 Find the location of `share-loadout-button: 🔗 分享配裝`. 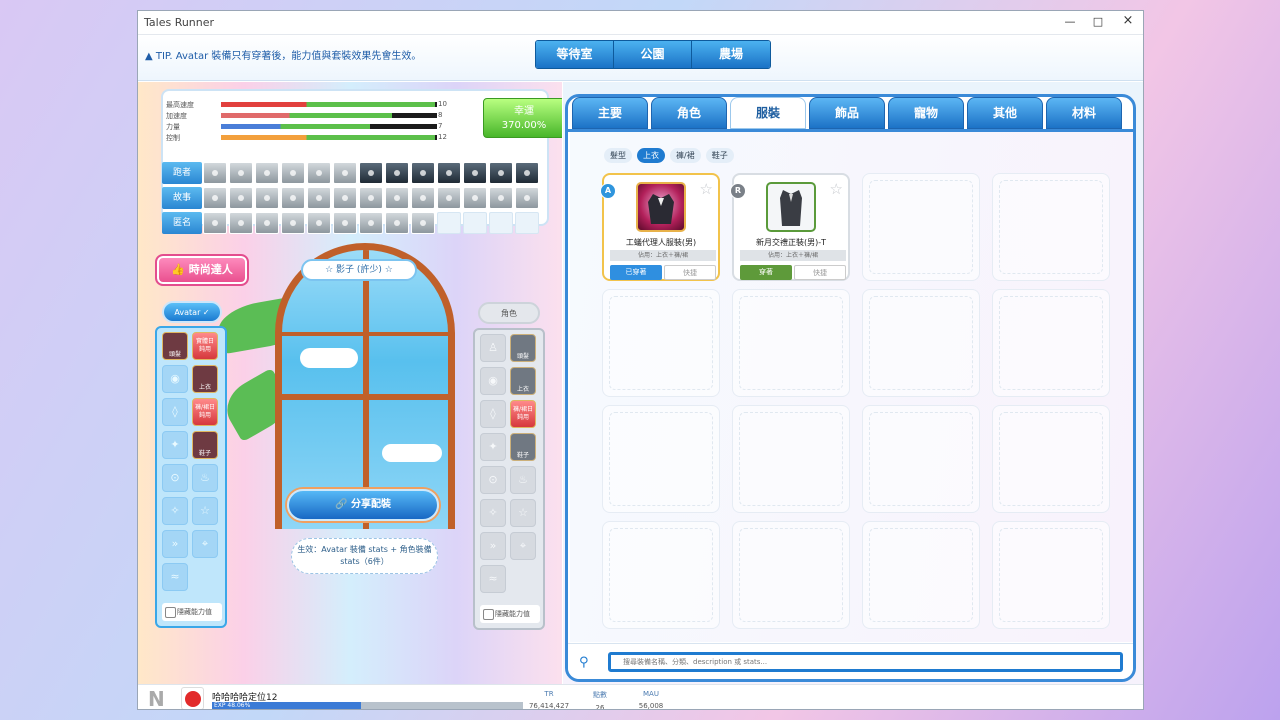

share-loadout-button: 🔗 分享配裝 is located at coordinates (363, 505).